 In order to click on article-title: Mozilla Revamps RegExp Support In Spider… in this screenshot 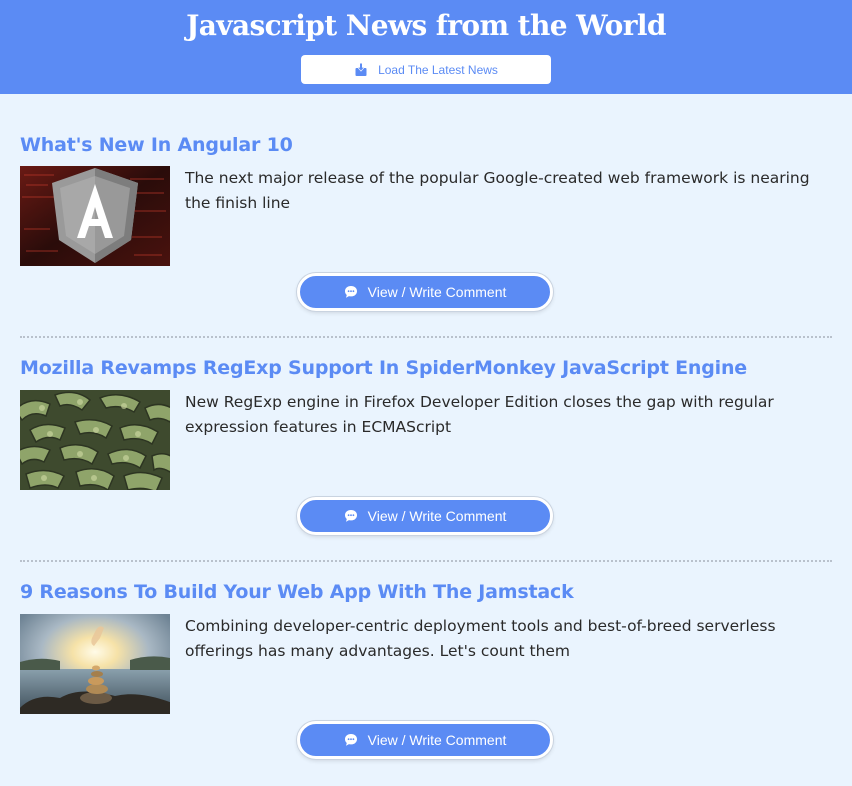, I will do `click(383, 368)`.